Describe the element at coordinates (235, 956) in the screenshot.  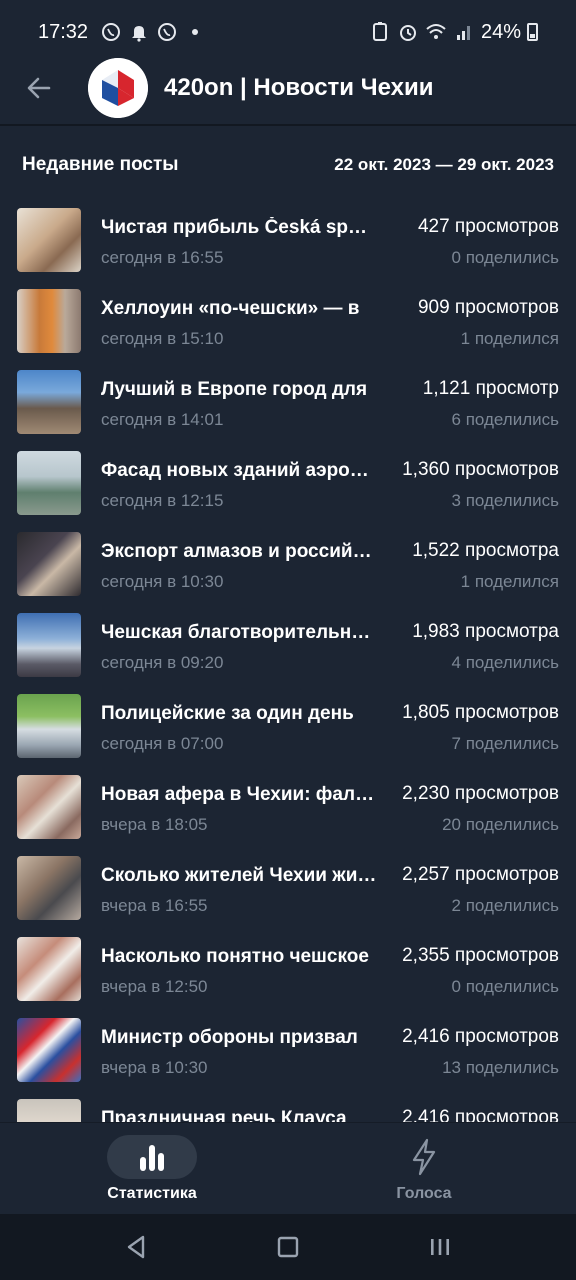
I see `post-title: Насколько понятно чешское` at that location.